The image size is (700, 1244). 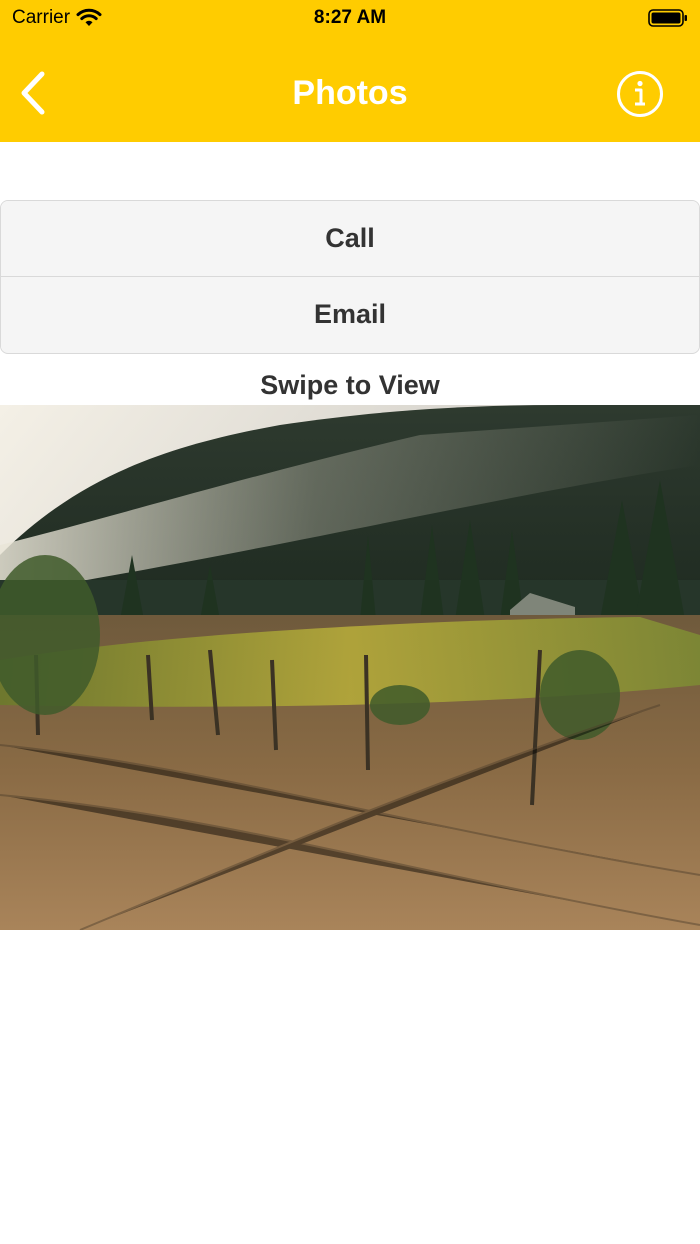 I want to click on contact-actions: Call Email, so click(x=350, y=277).